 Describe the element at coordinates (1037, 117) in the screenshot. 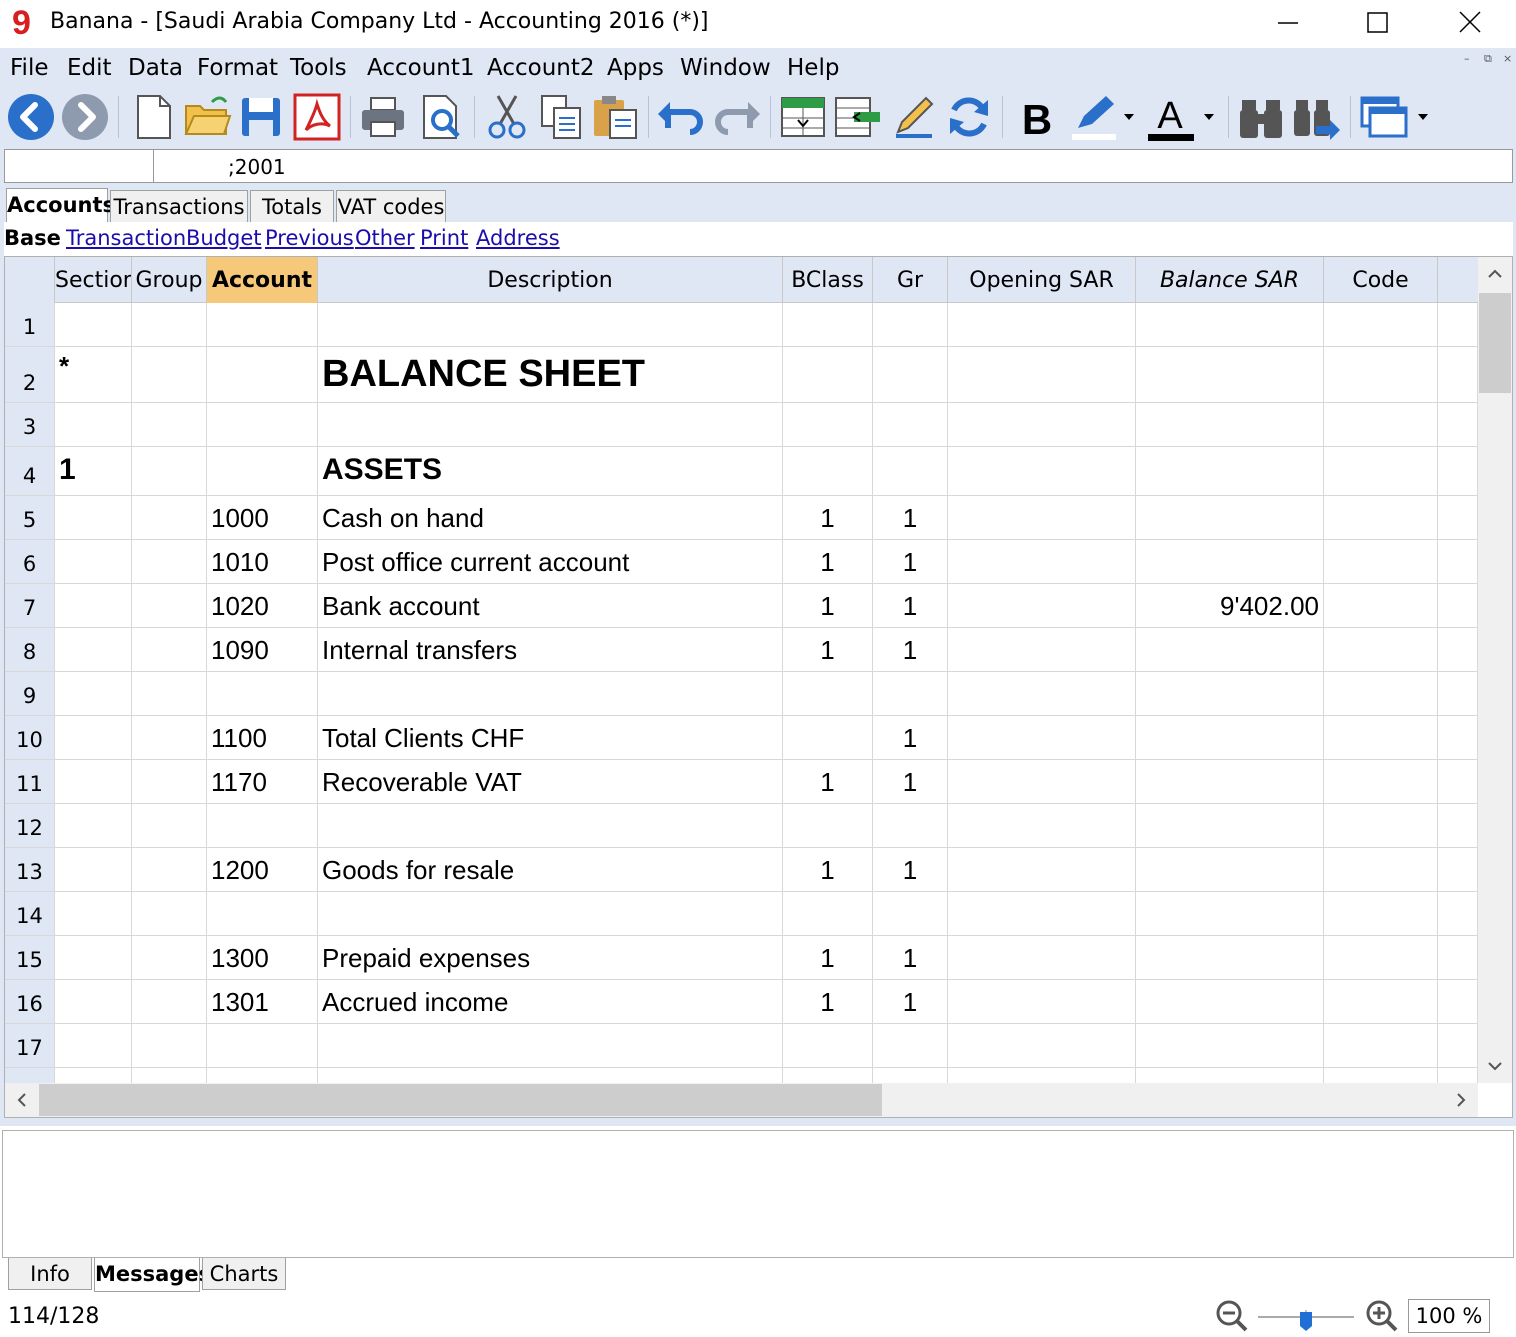

I see `bold-icon: B` at that location.